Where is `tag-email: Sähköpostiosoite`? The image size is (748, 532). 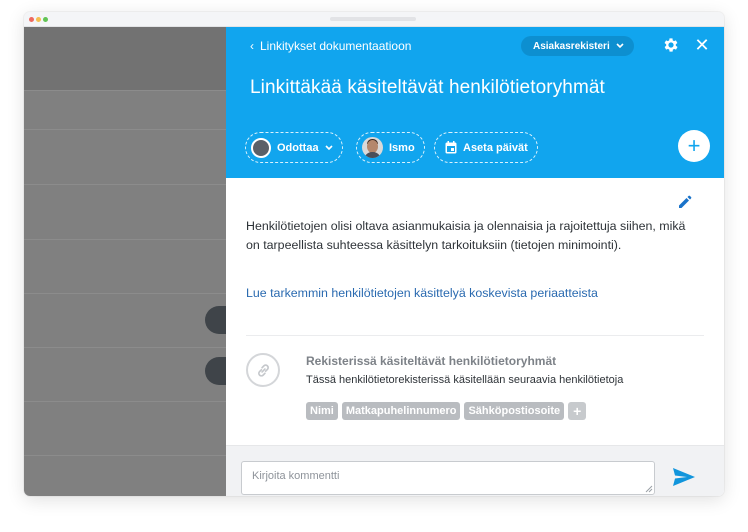
tag-email: Sähköpostiosoite is located at coordinates (514, 411).